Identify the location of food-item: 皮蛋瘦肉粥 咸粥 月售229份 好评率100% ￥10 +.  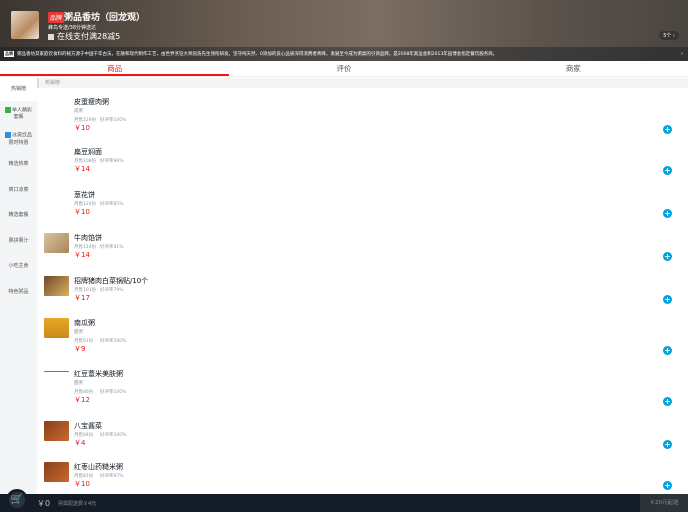
(364, 117).